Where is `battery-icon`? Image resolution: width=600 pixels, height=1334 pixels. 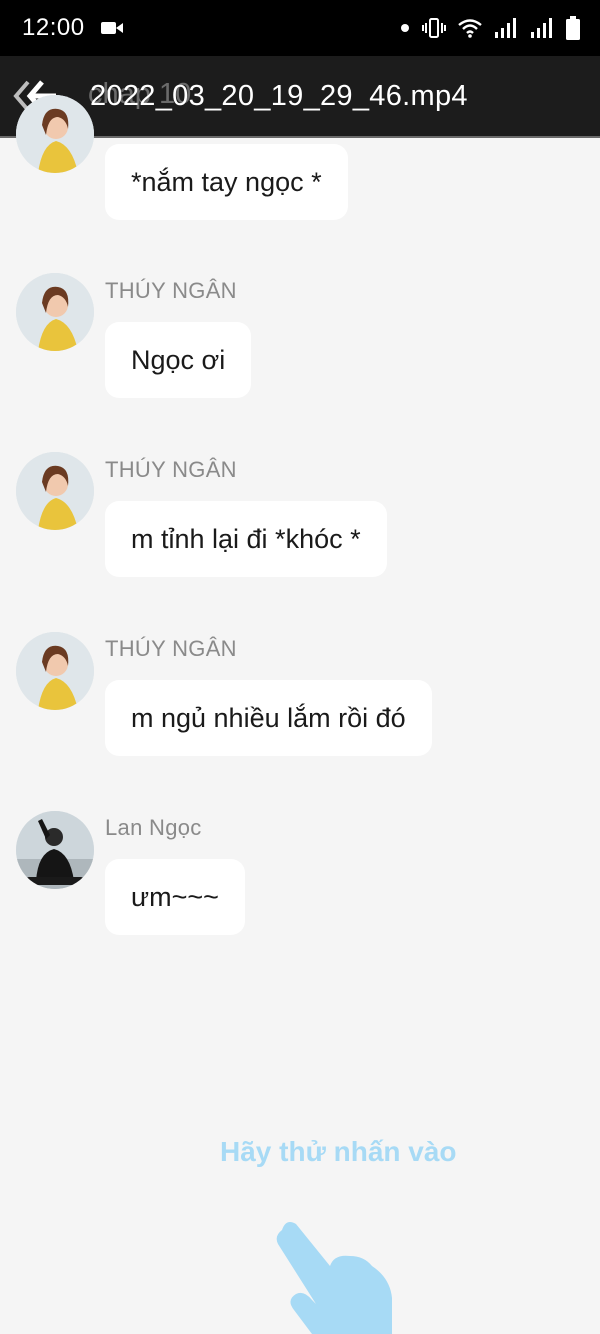 battery-icon is located at coordinates (573, 28).